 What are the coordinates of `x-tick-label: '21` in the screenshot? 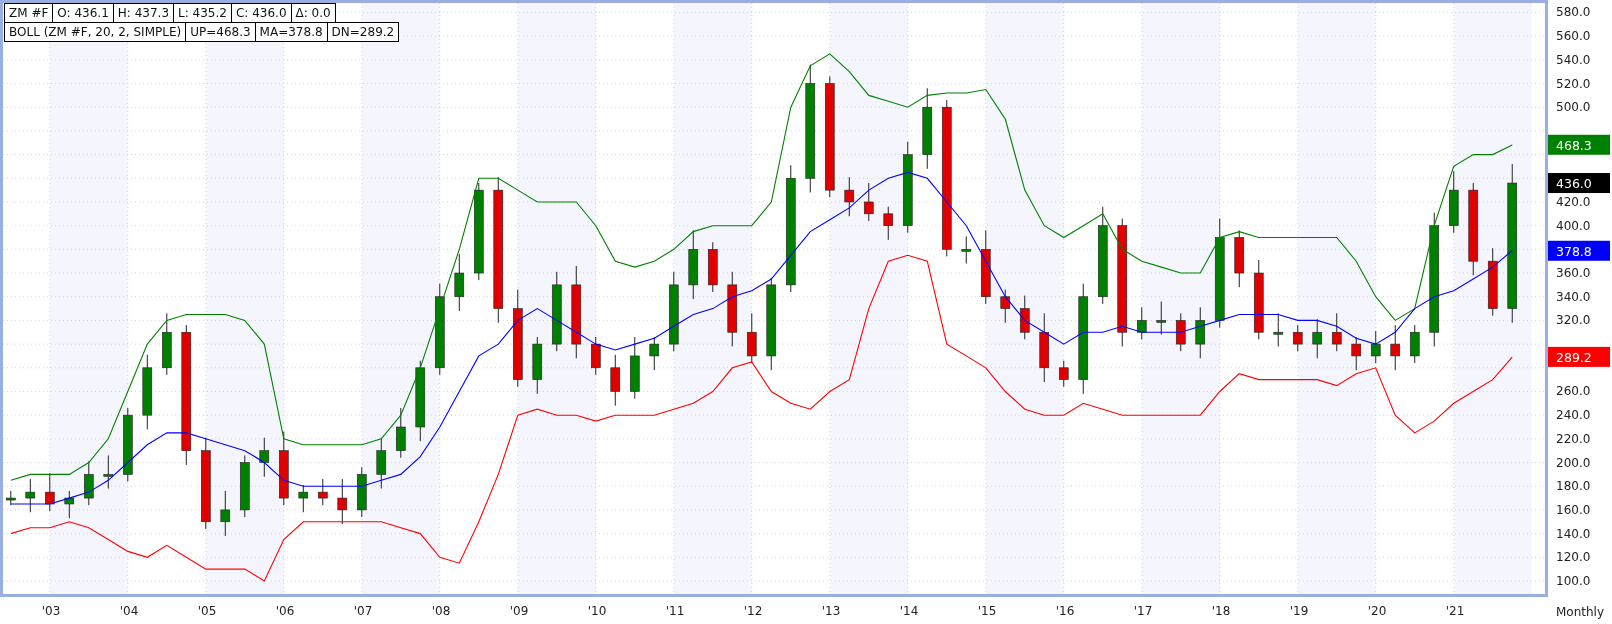 It's located at (1455, 611).